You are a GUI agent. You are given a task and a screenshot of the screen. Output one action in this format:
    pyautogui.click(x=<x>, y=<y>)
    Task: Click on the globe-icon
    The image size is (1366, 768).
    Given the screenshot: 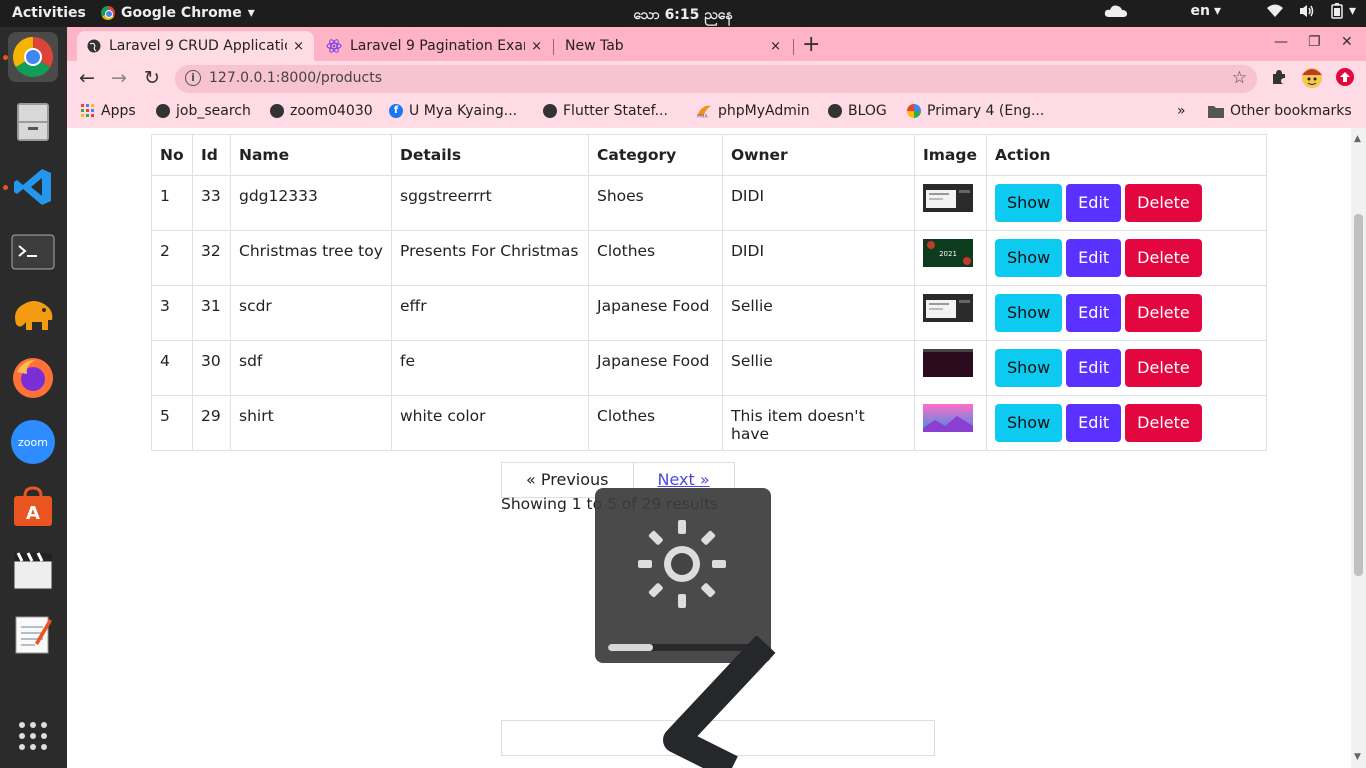 What is the action you would take?
    pyautogui.click(x=835, y=111)
    